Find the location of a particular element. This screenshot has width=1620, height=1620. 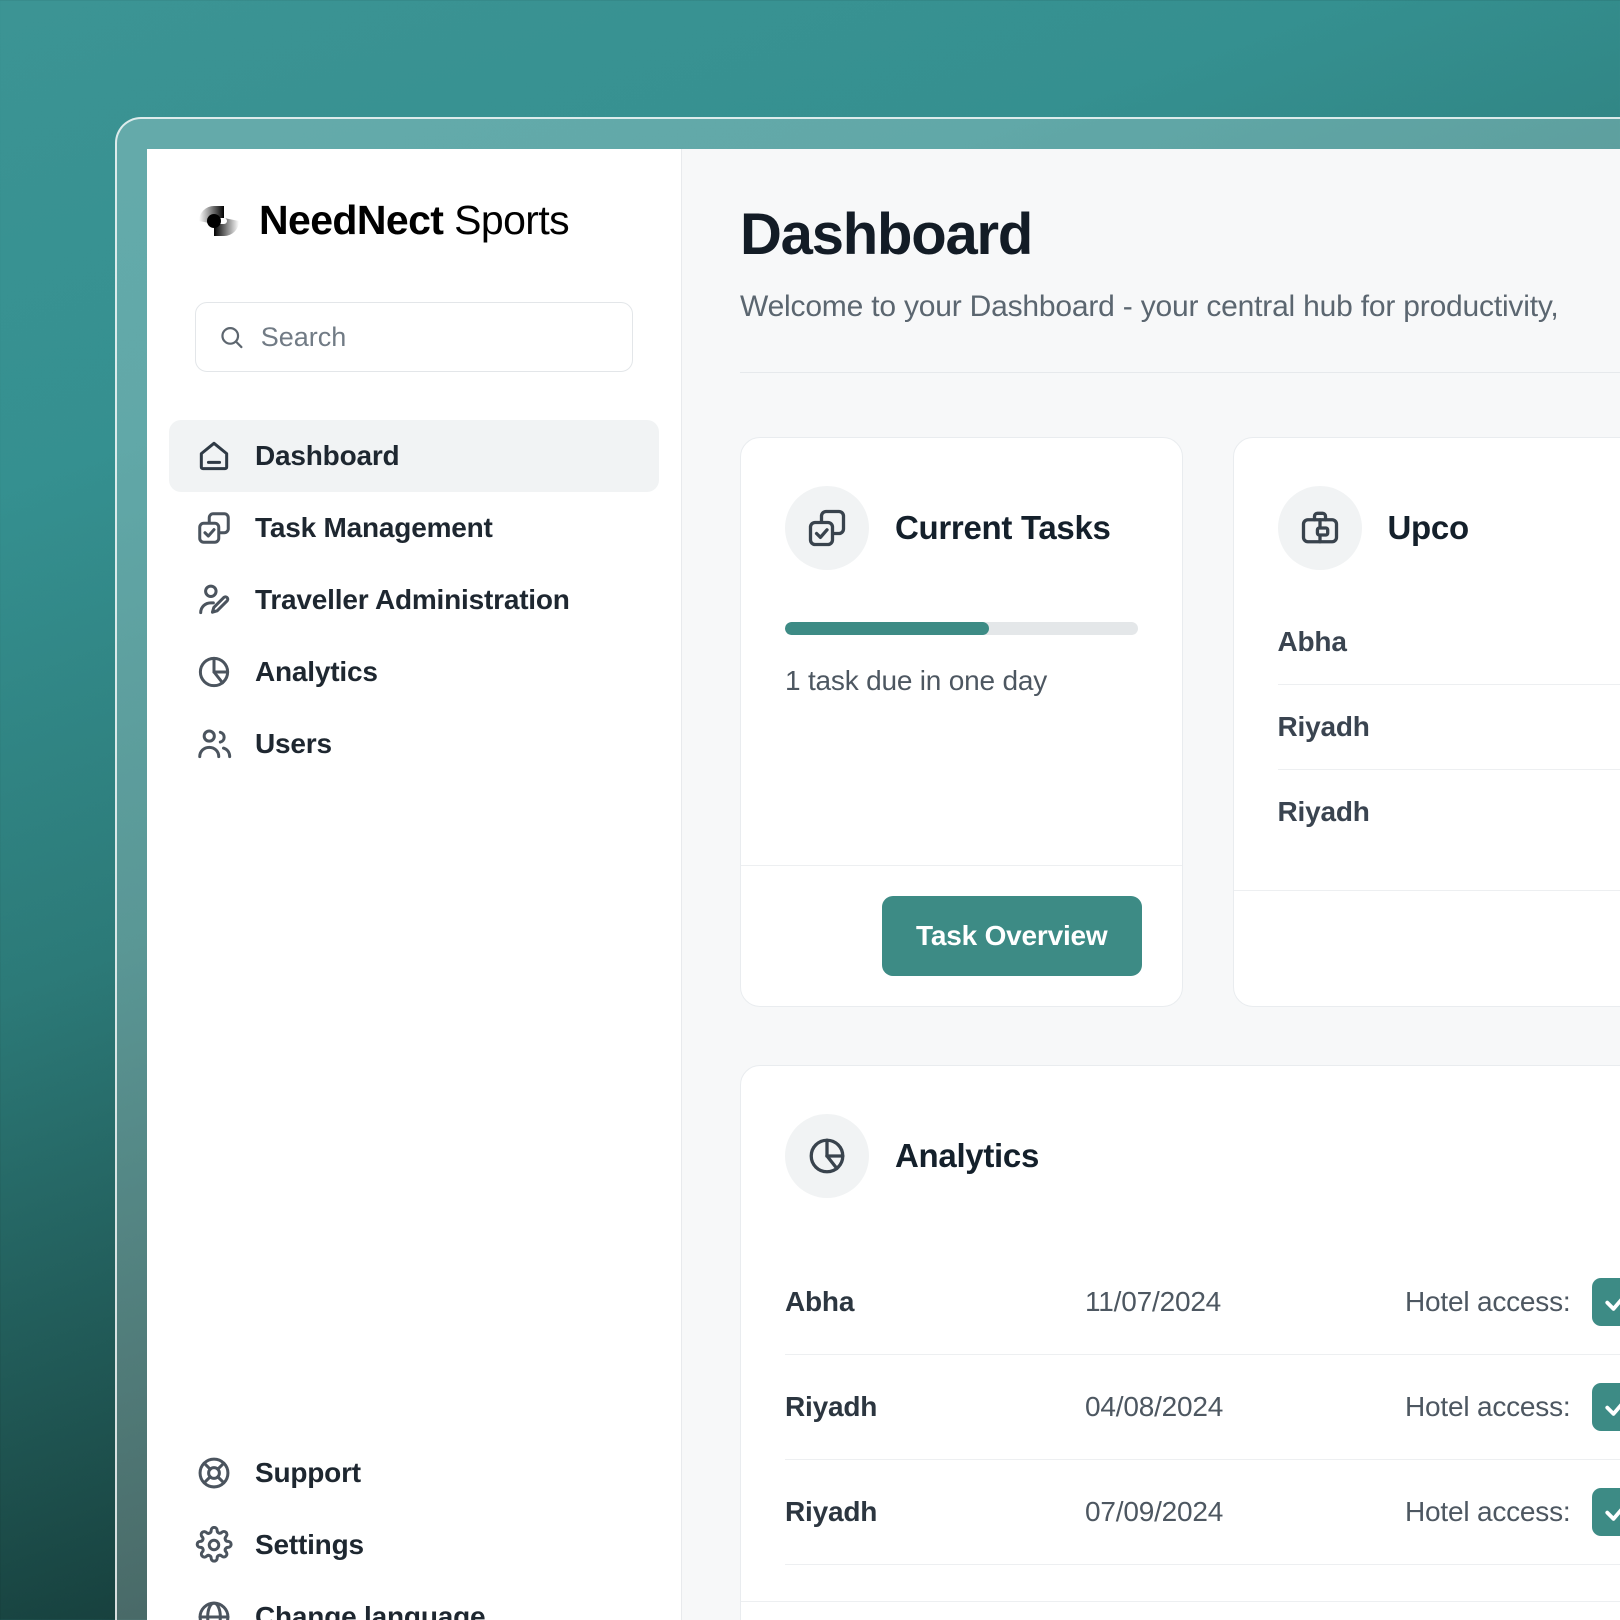

lifebuoy-icon is located at coordinates (214, 1473).